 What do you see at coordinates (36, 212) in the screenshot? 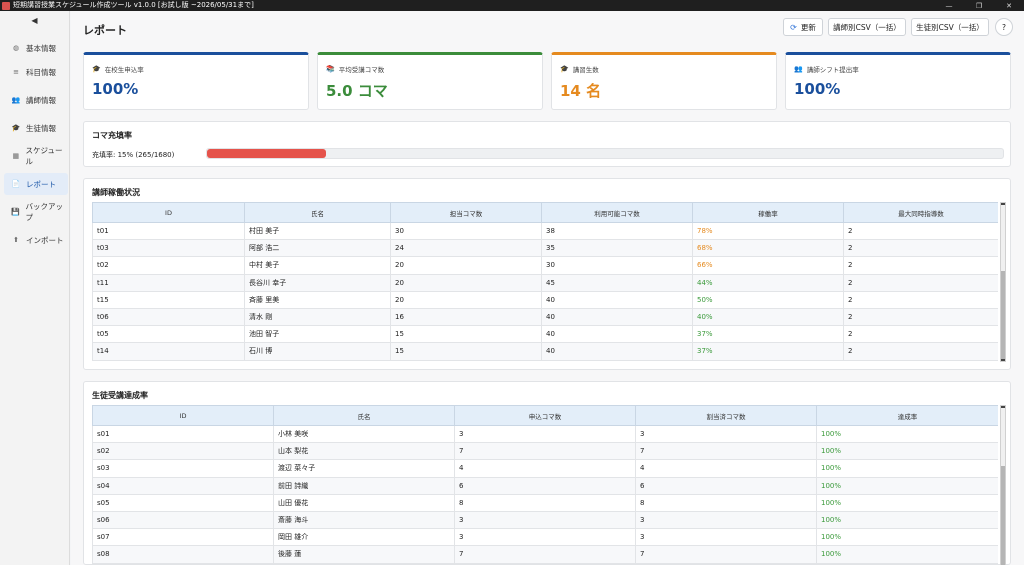
I see `sidebar-item-backup: 💾 バックアップ` at bounding box center [36, 212].